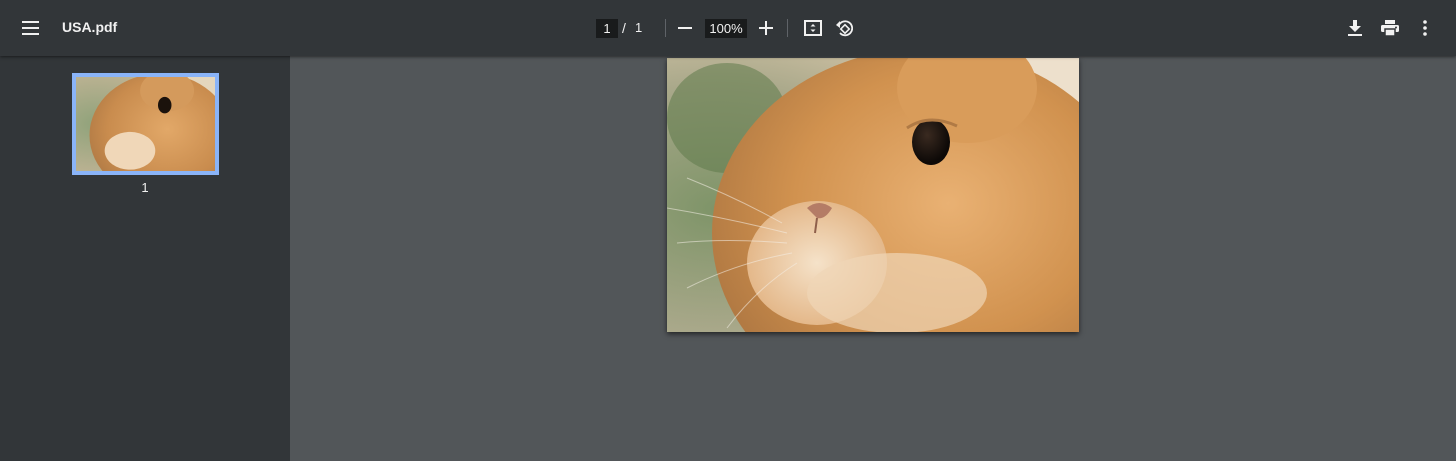 The width and height of the screenshot is (1456, 461). I want to click on print-icon, so click(1390, 28).